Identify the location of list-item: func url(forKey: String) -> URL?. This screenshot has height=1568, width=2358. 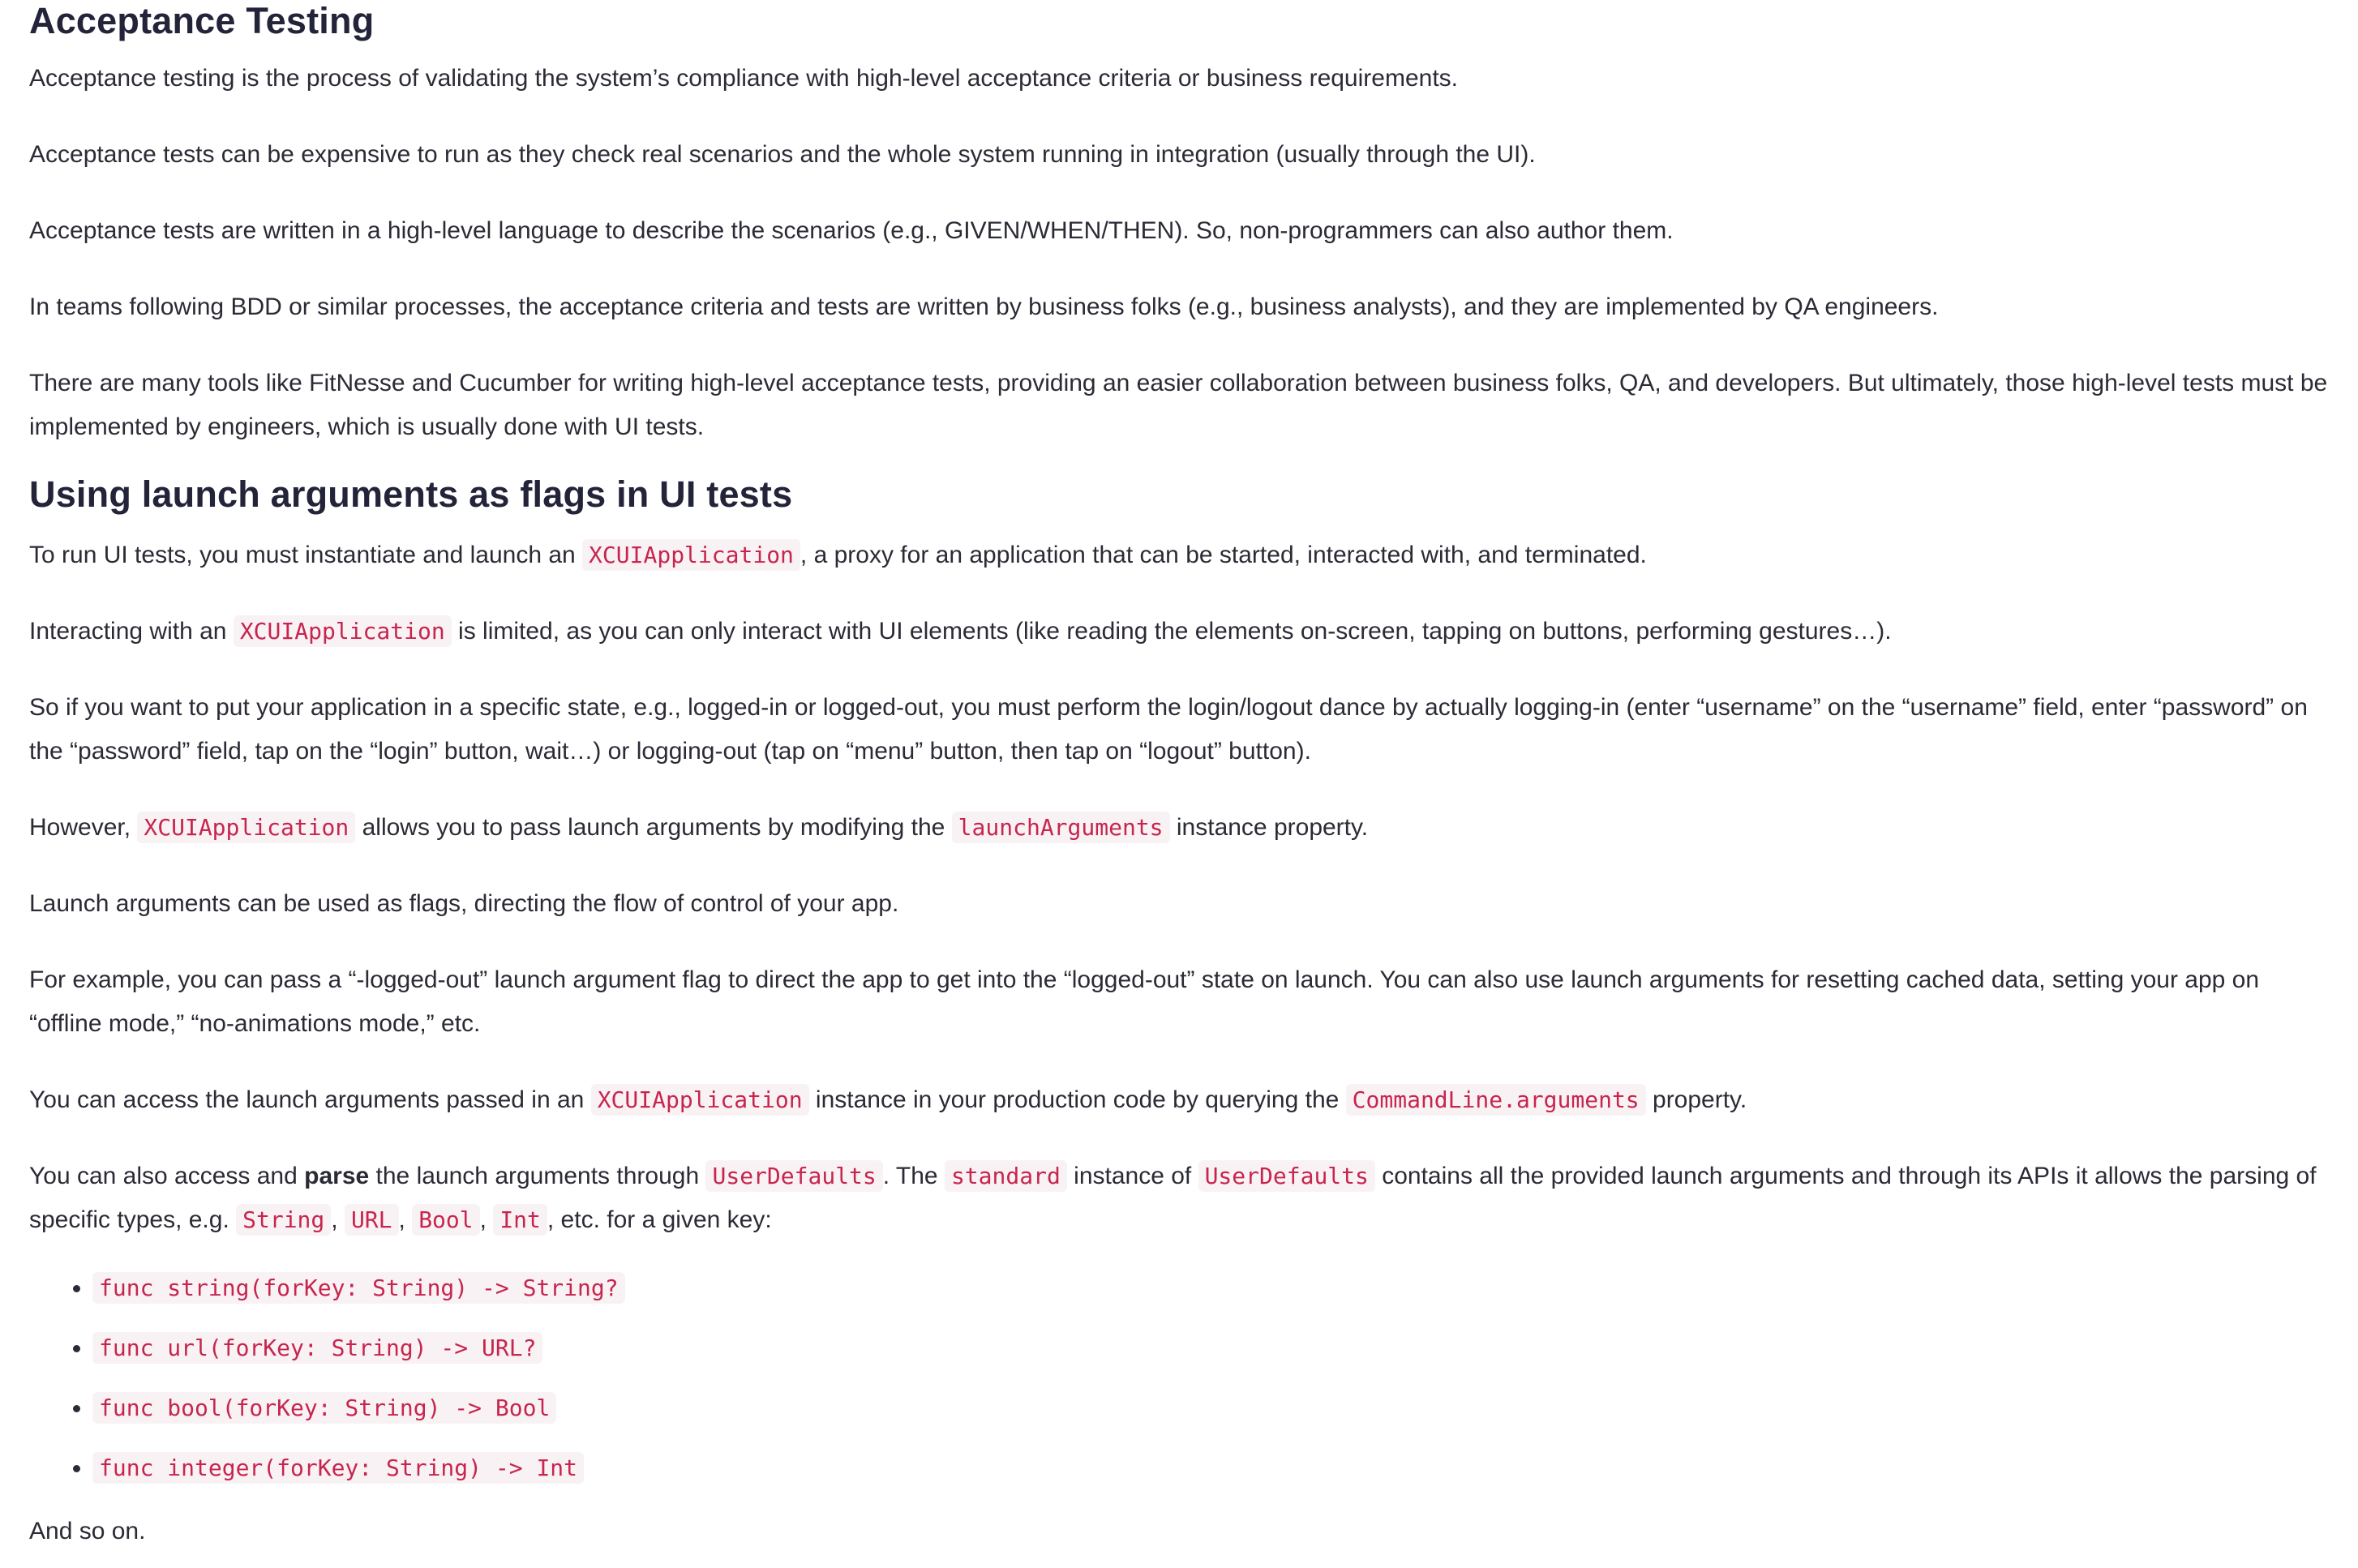
(1210, 1348).